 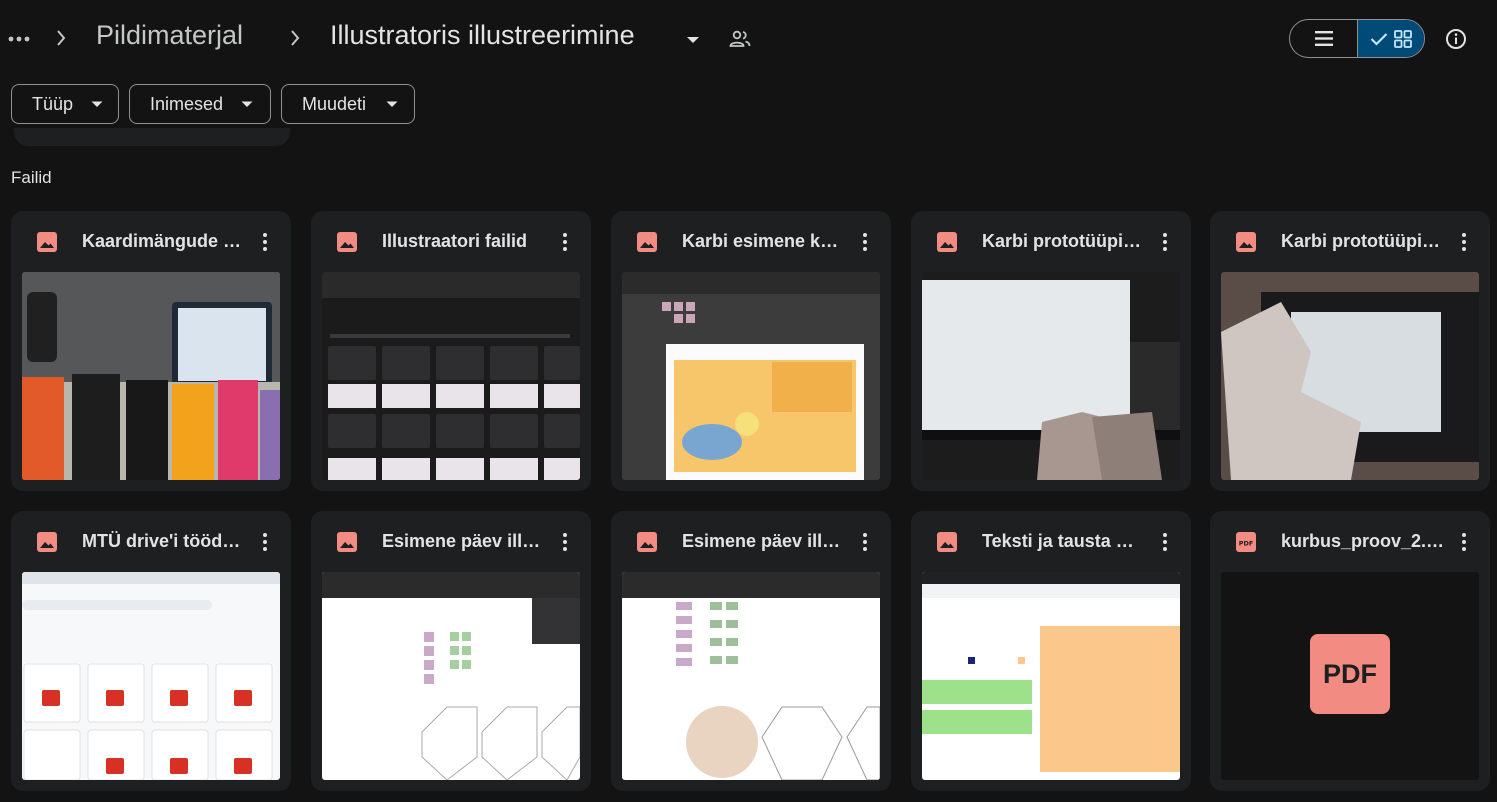 What do you see at coordinates (1456, 39) in the screenshot?
I see `info-icon` at bounding box center [1456, 39].